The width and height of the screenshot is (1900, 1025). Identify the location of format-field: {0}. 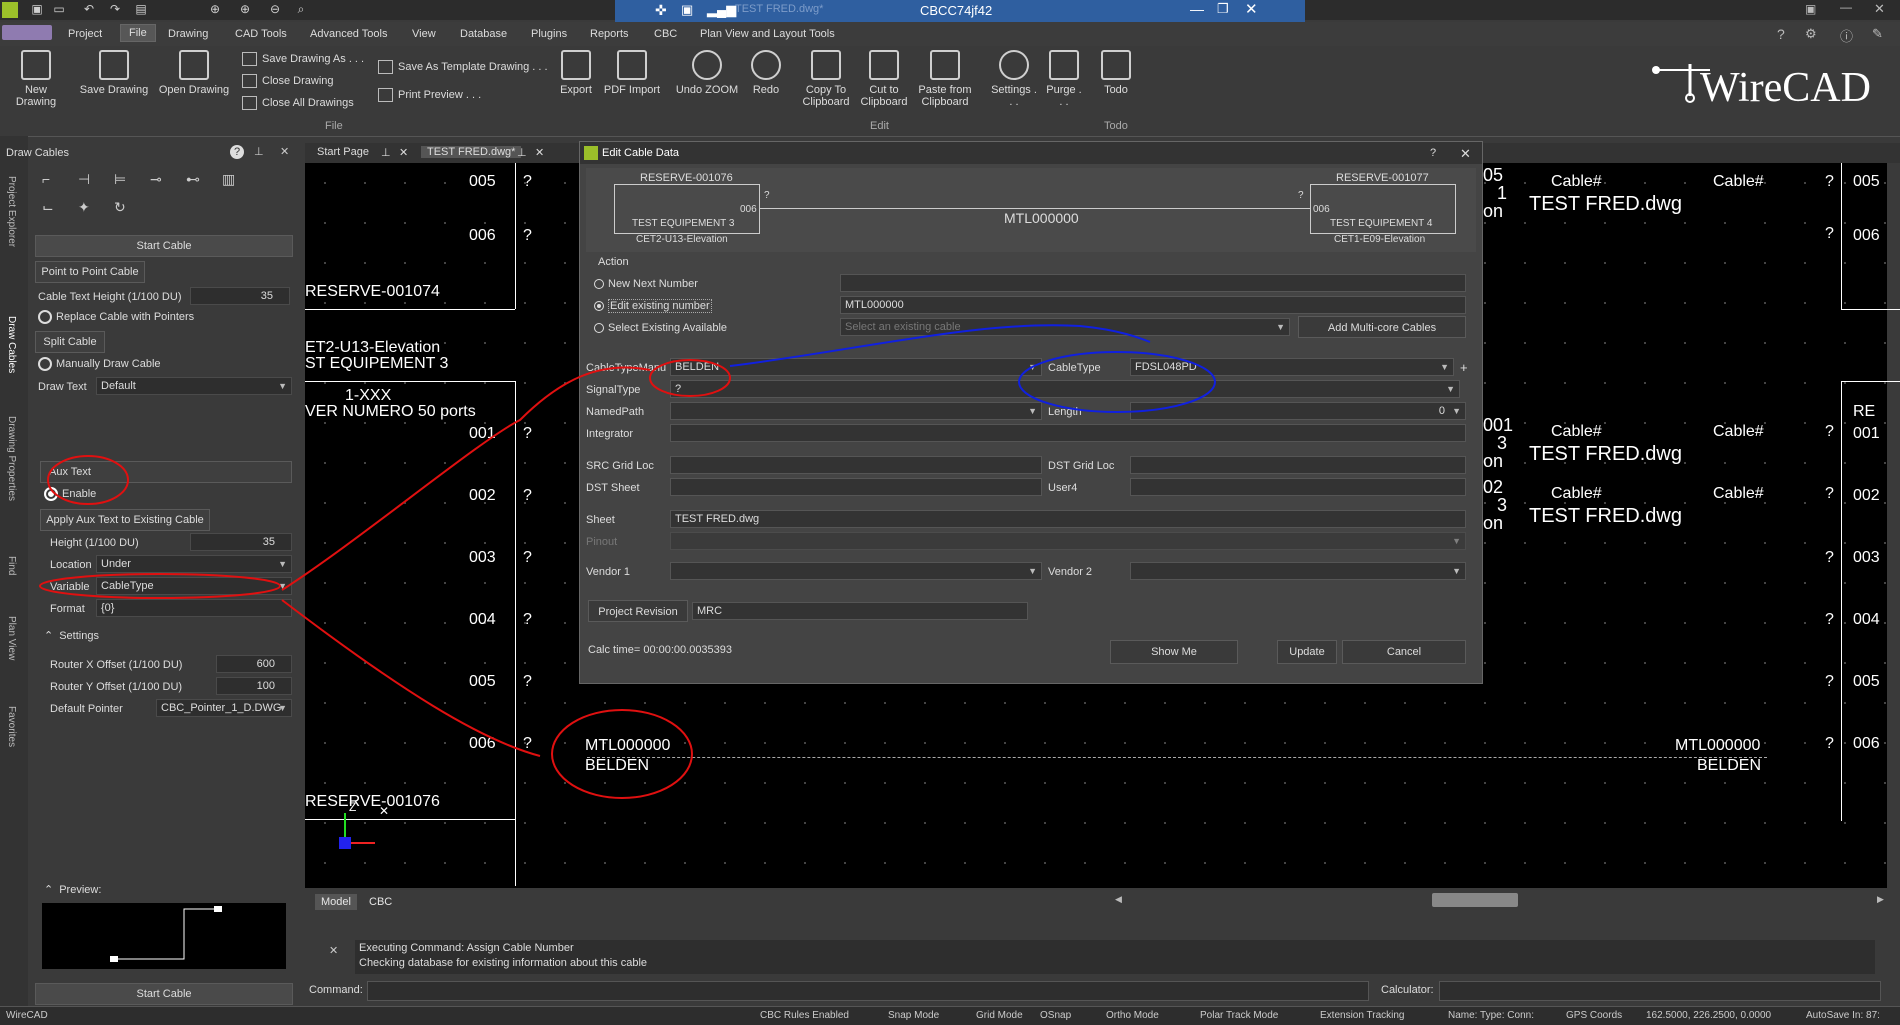
(194, 608).